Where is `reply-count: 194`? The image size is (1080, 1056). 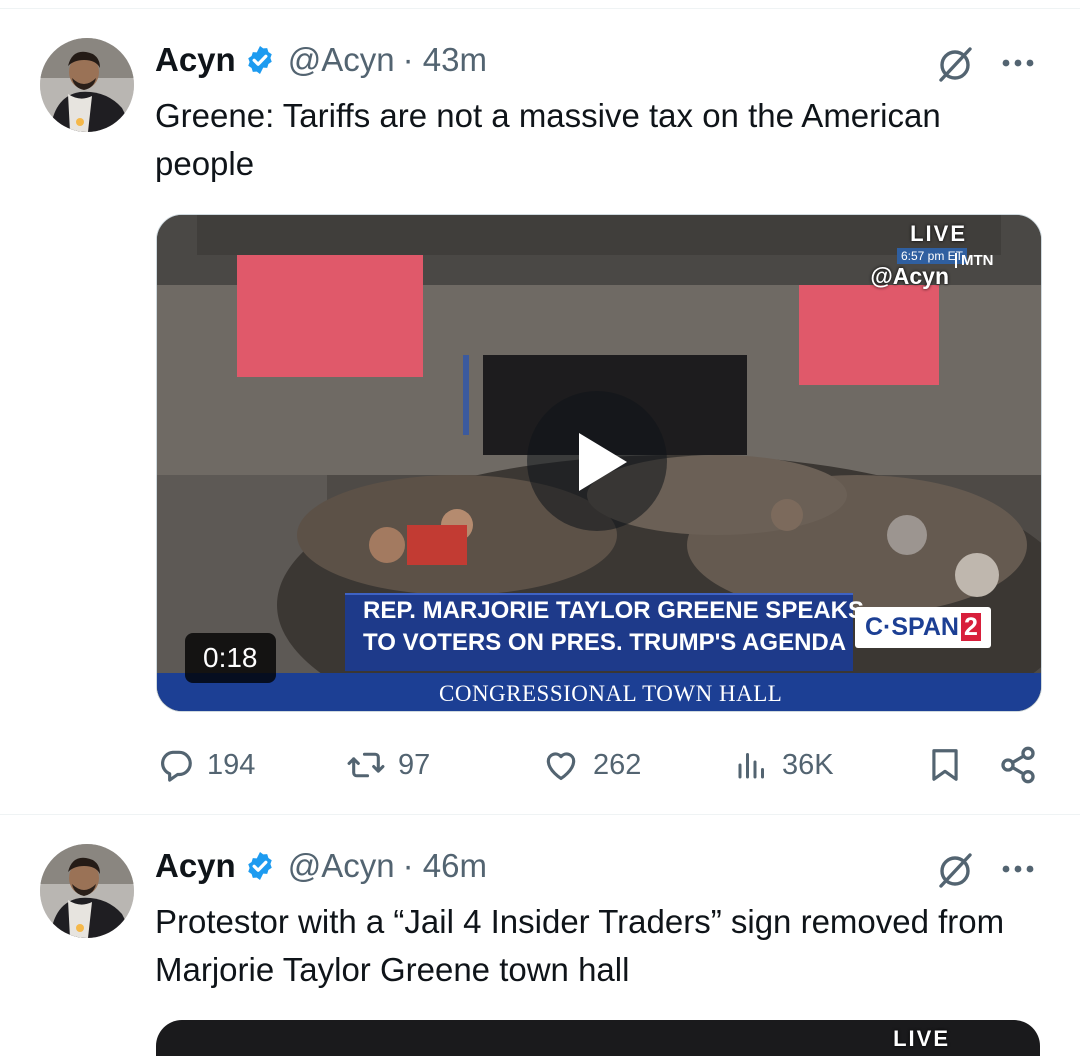 reply-count: 194 is located at coordinates (231, 764).